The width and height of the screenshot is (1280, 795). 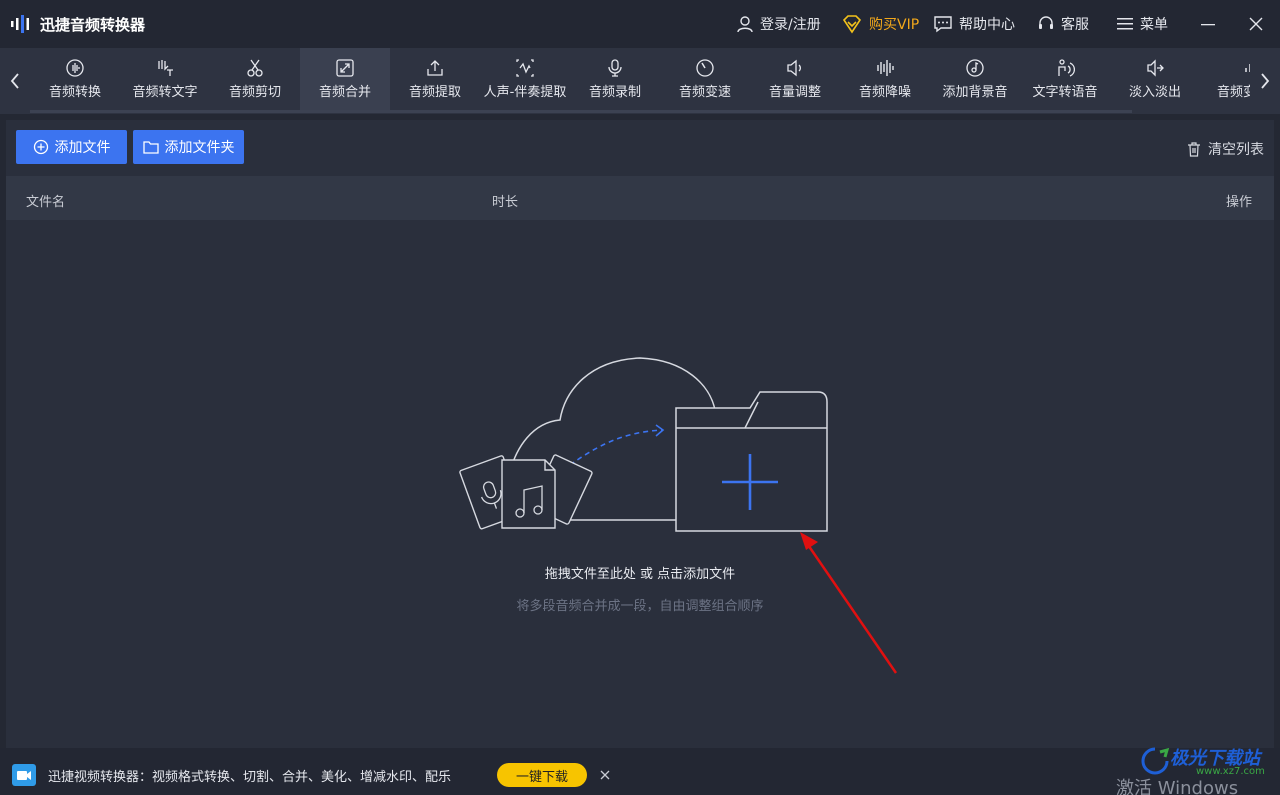 I want to click on microphone-icon, so click(x=615, y=68).